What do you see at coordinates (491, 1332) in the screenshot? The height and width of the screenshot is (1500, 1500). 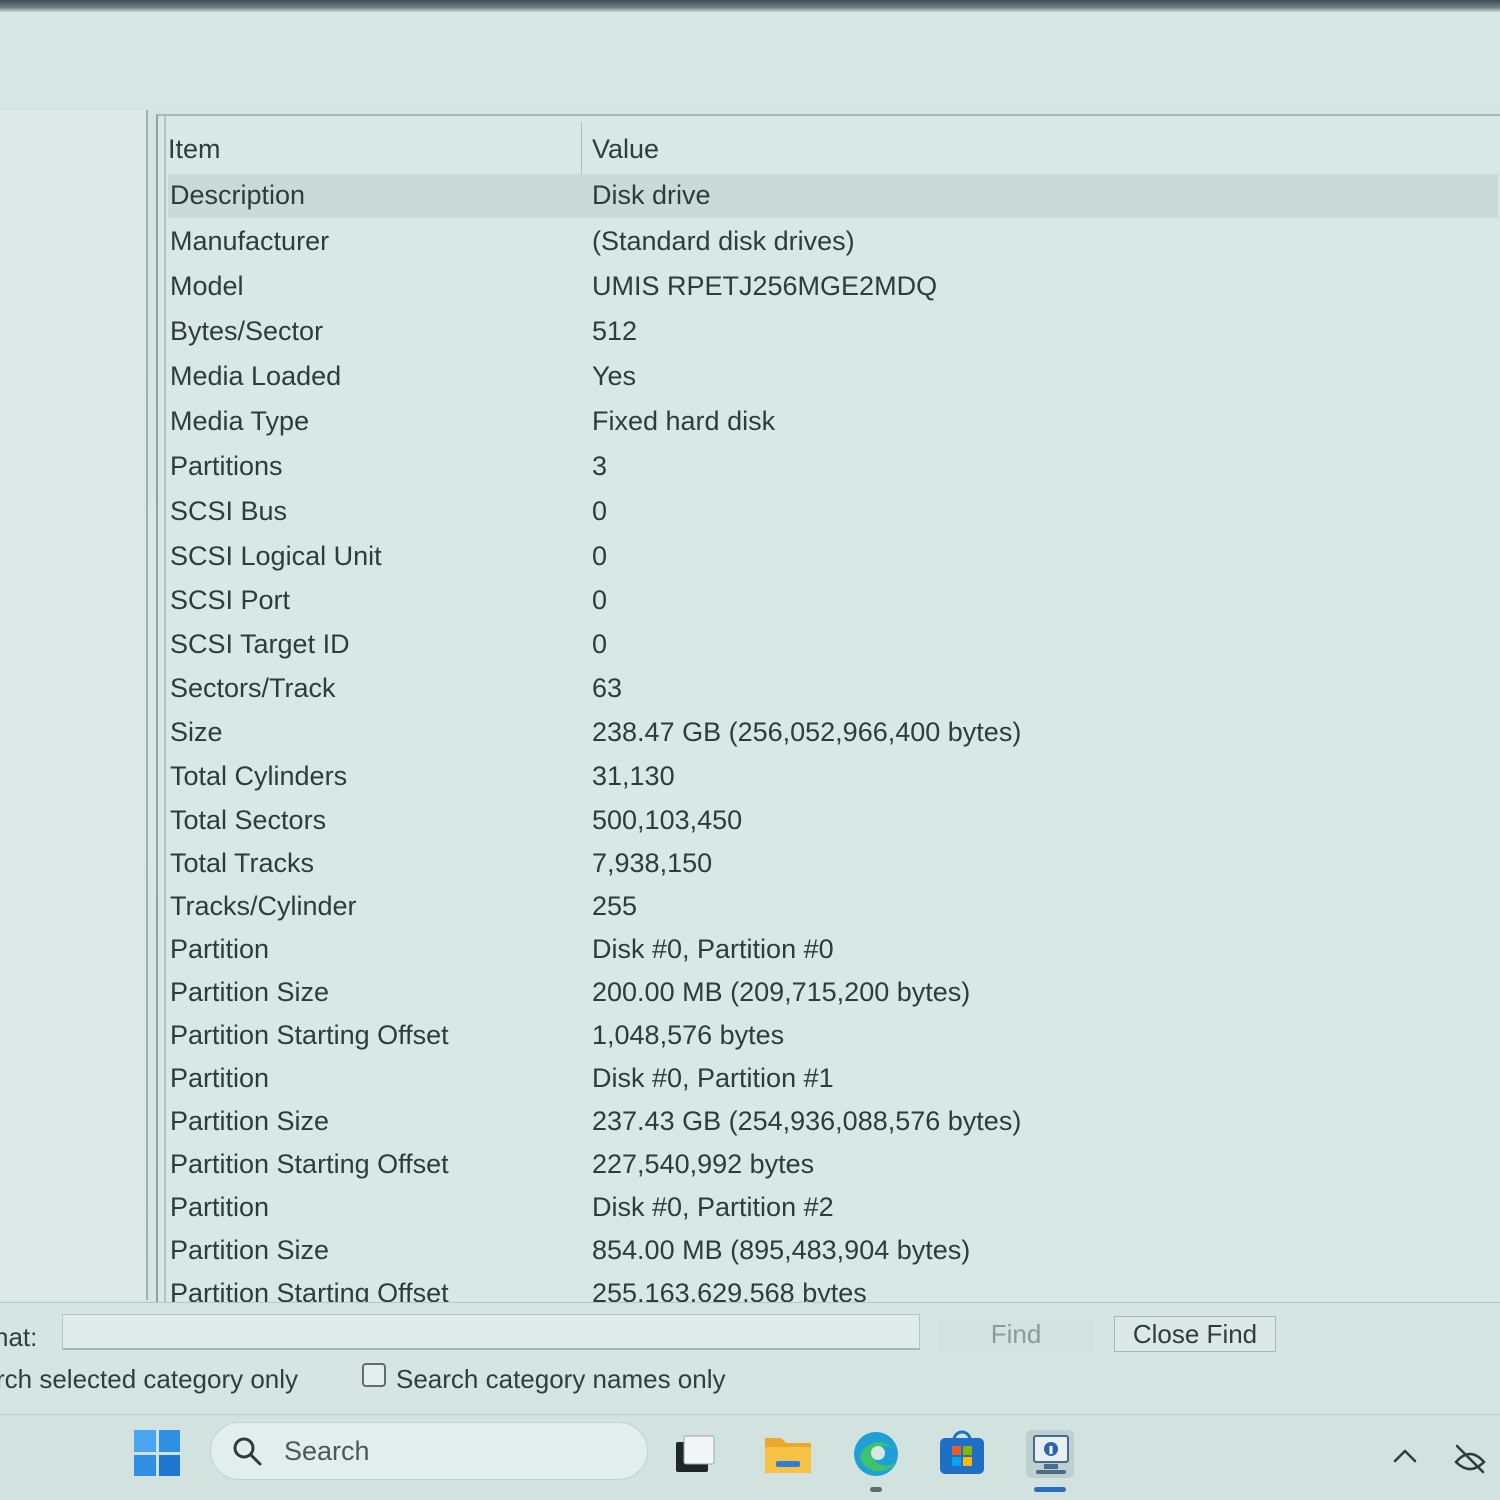 I see `find-what-input` at bounding box center [491, 1332].